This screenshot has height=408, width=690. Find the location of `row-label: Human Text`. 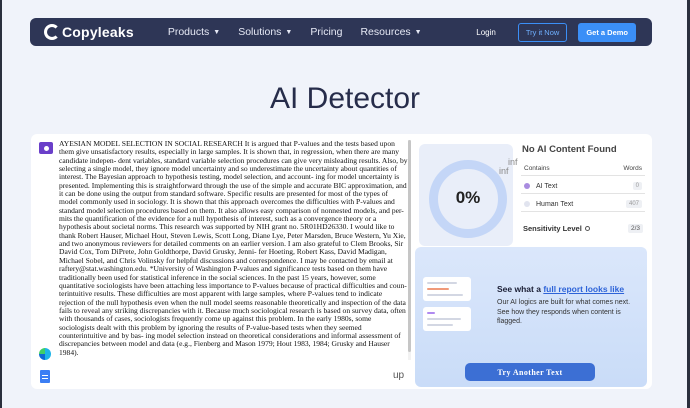

row-label: Human Text is located at coordinates (555, 204).